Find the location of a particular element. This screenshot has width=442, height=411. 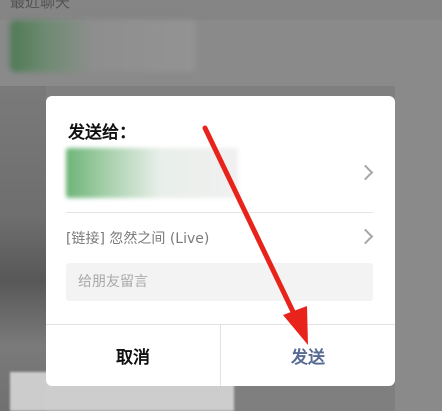

background-section-title: 最近聊天 is located at coordinates (40, 5).